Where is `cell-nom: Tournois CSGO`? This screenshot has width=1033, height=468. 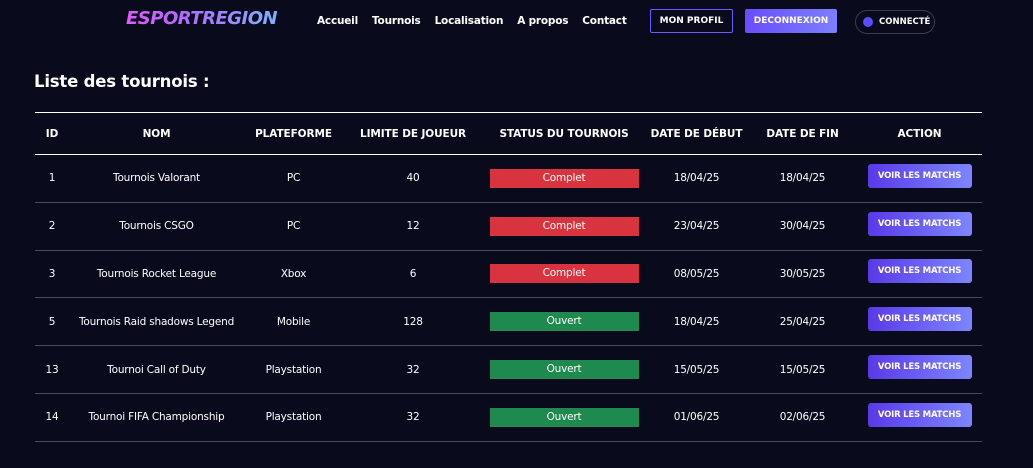
cell-nom: Tournois CSGO is located at coordinates (156, 226).